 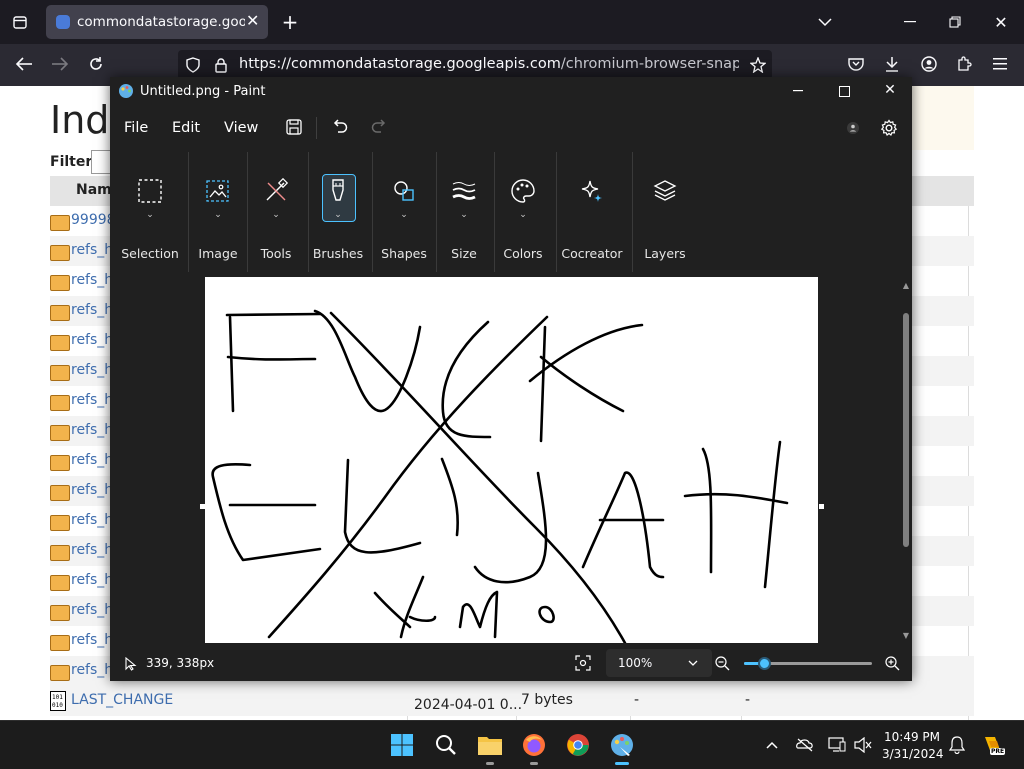 I want to click on menu-file: File, so click(x=136, y=128).